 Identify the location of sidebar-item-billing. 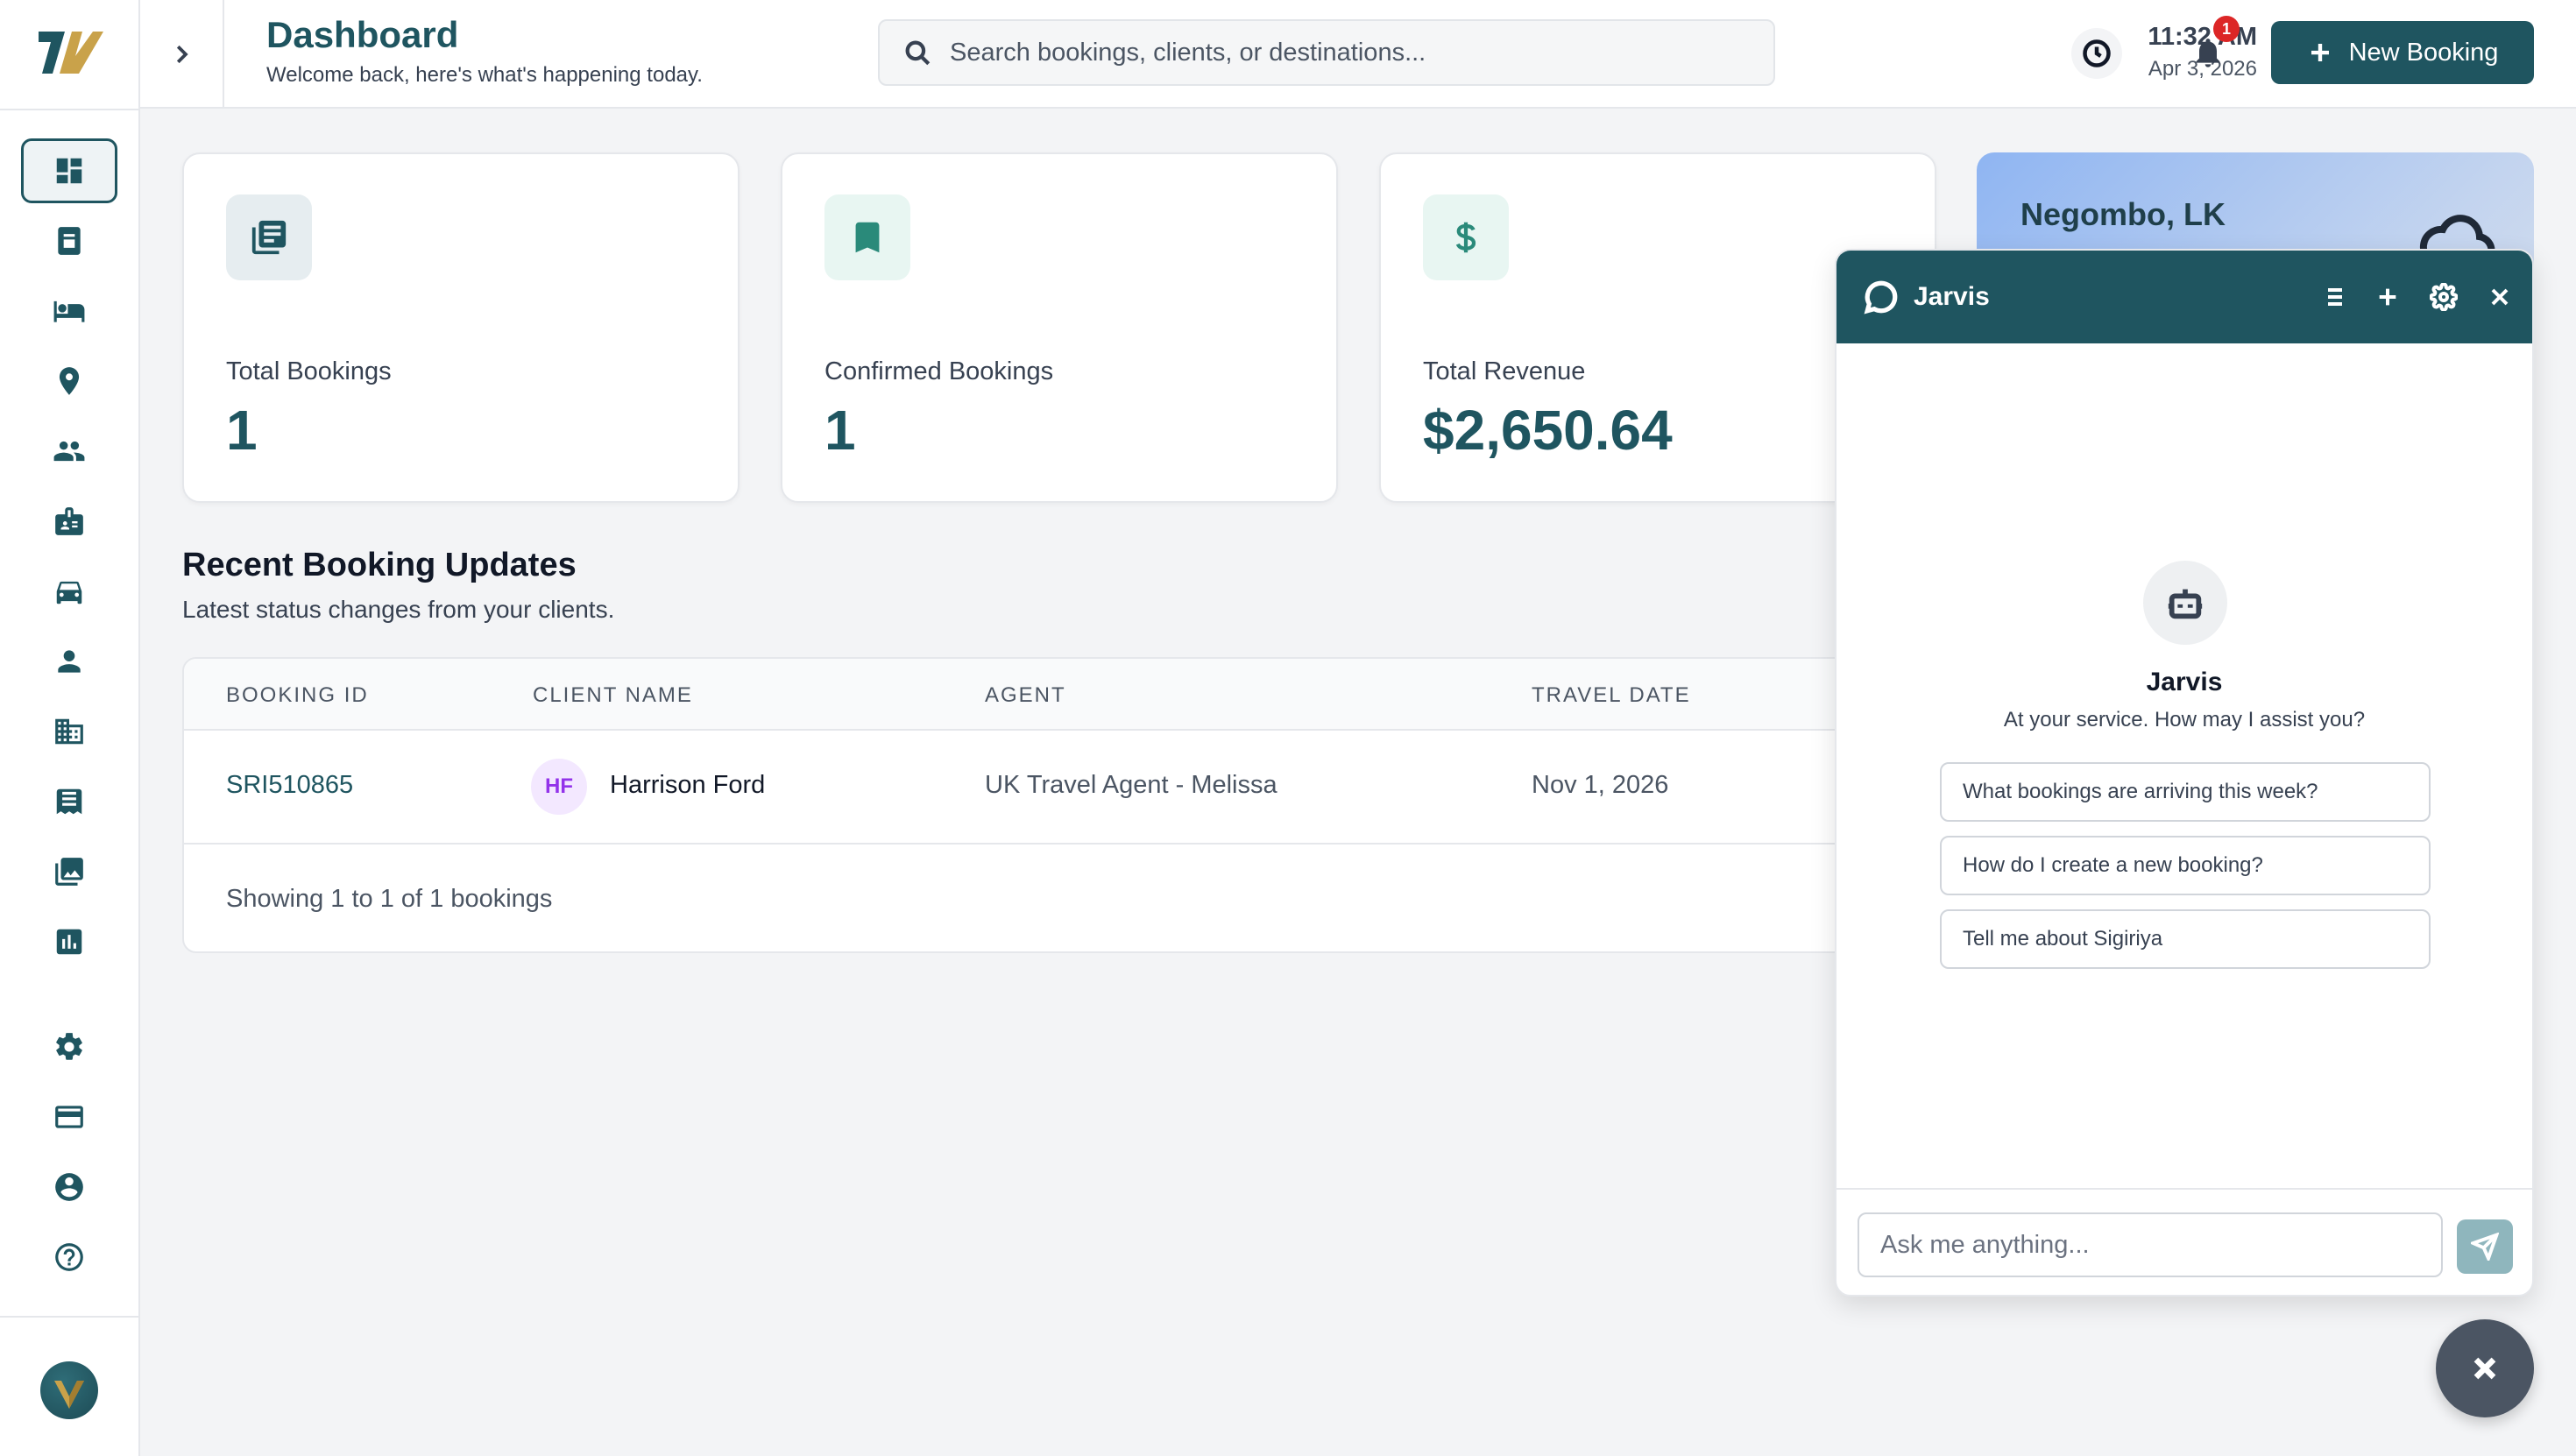
(69, 1117).